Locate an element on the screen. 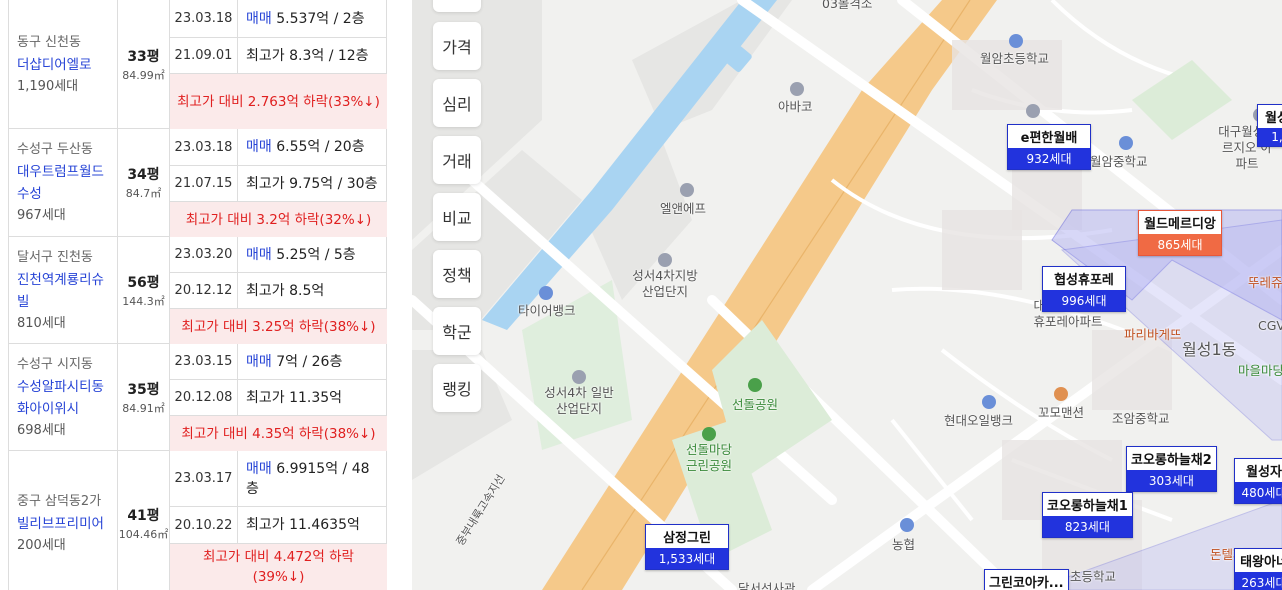  map-label-poi: 타이어뱅크 is located at coordinates (547, 310).